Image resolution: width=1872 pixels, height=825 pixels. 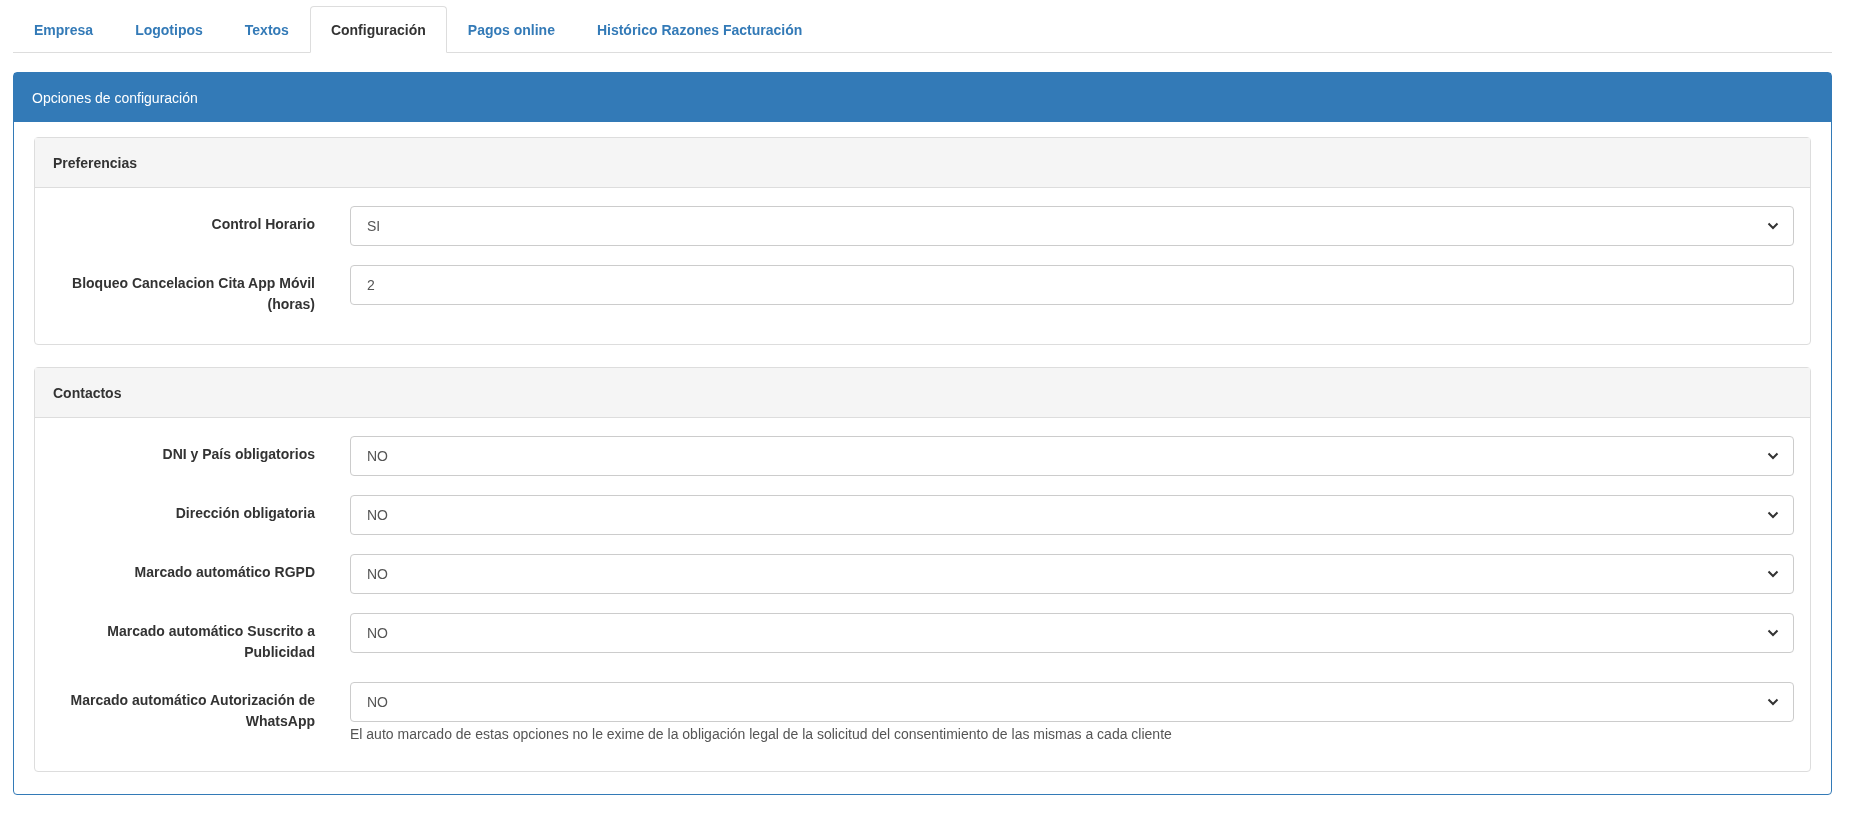 What do you see at coordinates (169, 29) in the screenshot?
I see `tab: Logotipos` at bounding box center [169, 29].